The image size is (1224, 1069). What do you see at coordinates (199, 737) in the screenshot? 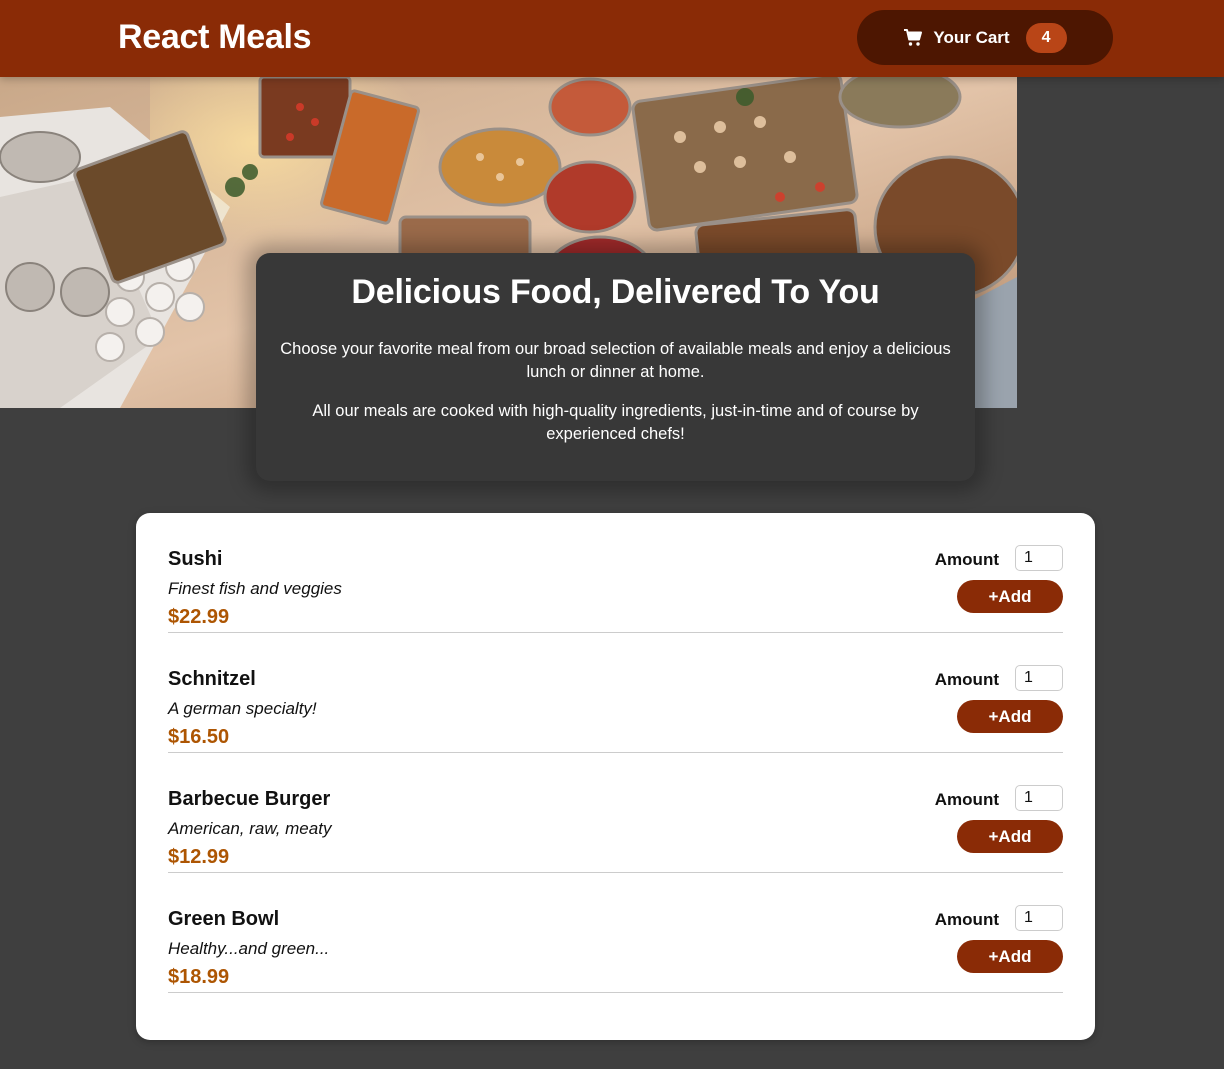
I see `meal-price: $16.50` at bounding box center [199, 737].